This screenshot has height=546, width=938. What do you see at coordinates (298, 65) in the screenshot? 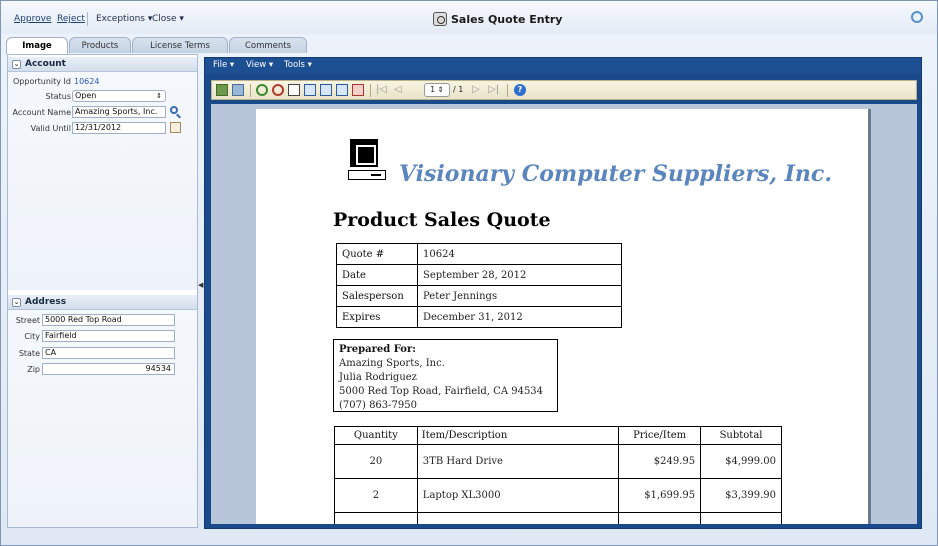
I see `viewer-tools-menu: Tools ▾` at bounding box center [298, 65].